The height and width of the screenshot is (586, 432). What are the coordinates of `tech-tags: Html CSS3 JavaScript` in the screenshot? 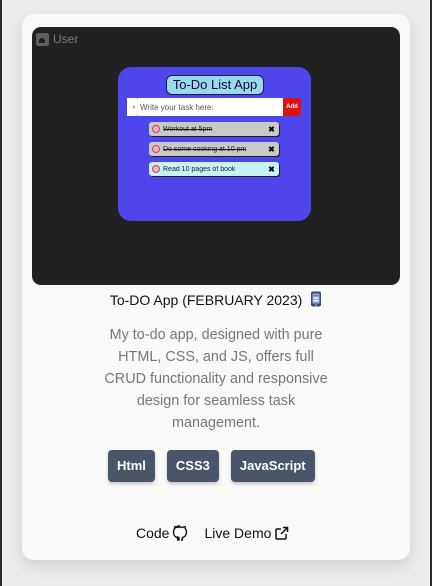 It's located at (211, 466).